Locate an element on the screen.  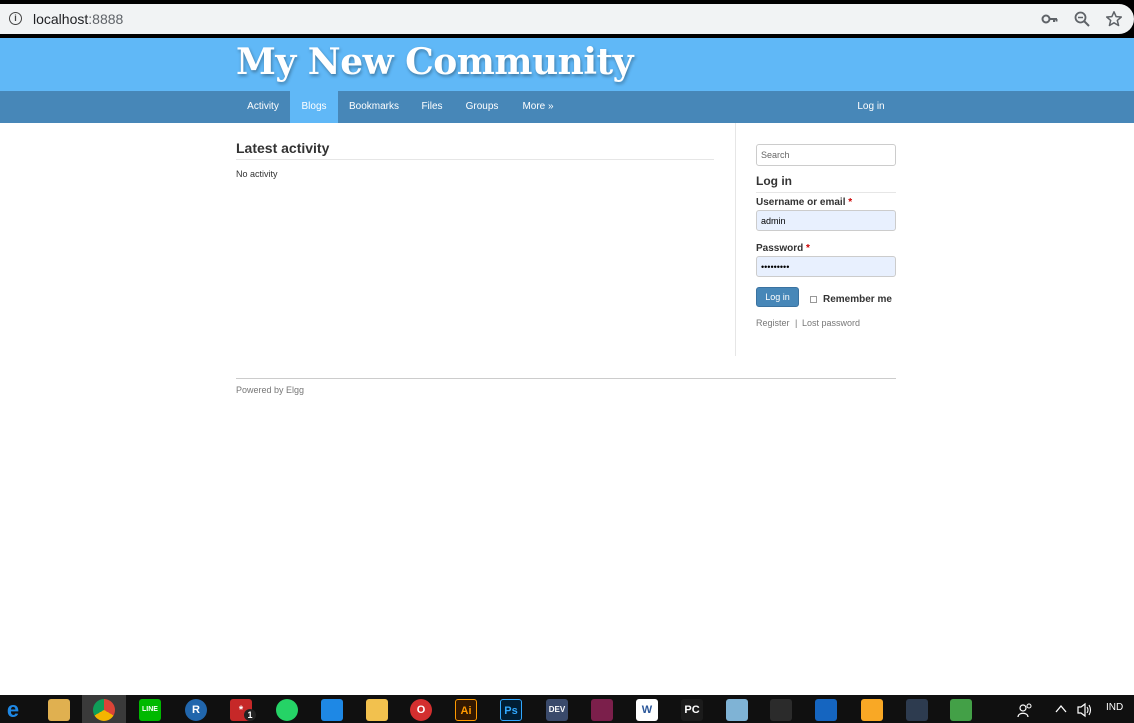
chrome-icon is located at coordinates (104, 710).